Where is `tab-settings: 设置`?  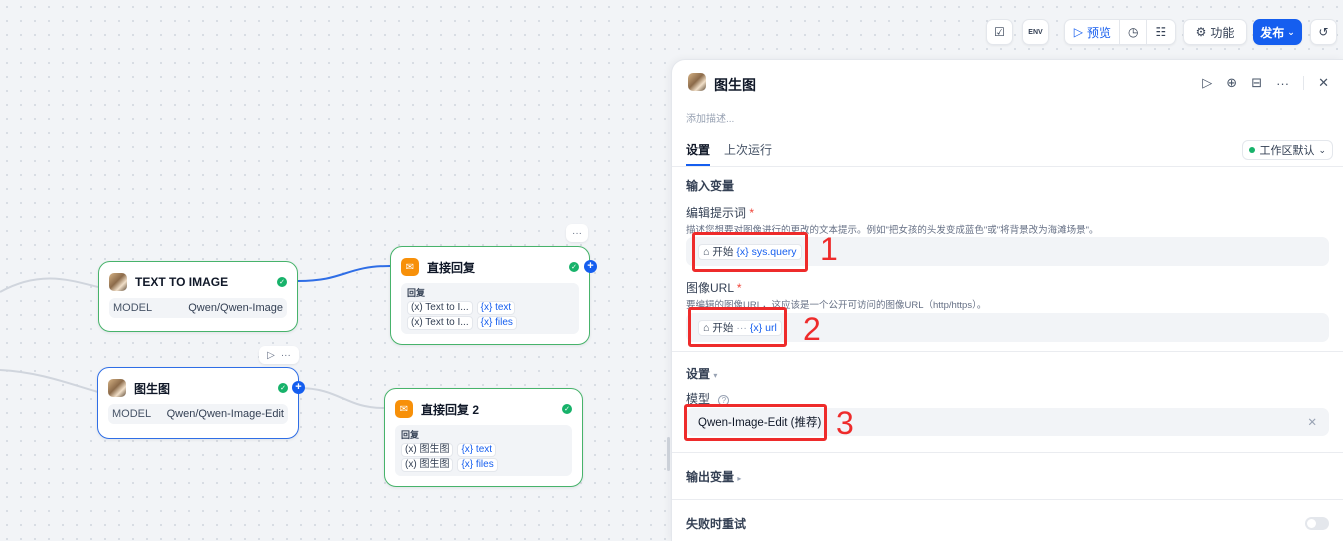 tab-settings: 设置 is located at coordinates (698, 153).